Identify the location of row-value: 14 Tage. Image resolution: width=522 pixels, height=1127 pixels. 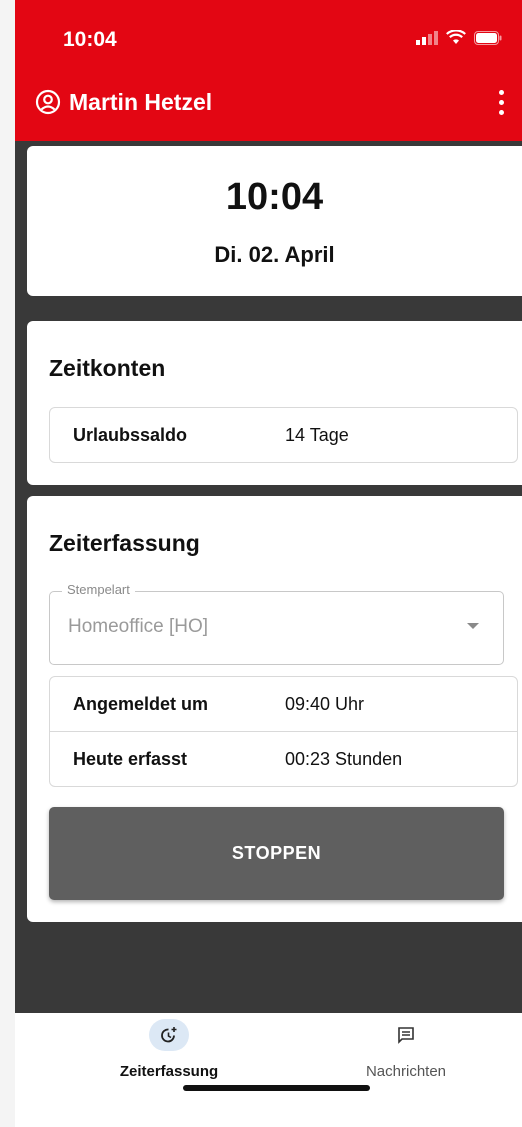
(317, 434).